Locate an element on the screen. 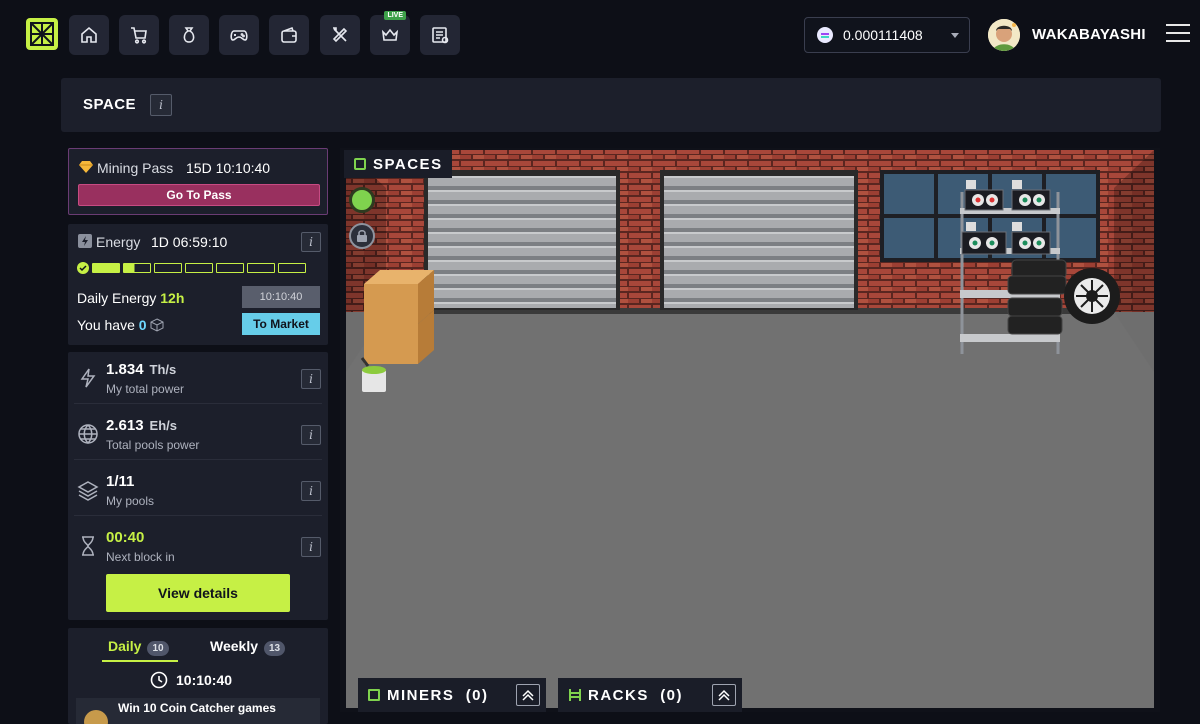 The width and height of the screenshot is (1200, 724). nav-games-button is located at coordinates (239, 35).